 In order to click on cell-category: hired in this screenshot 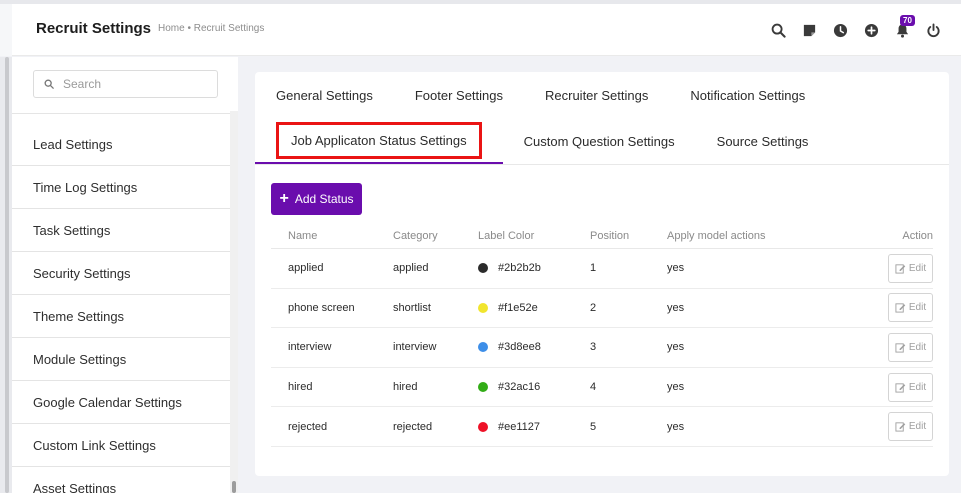, I will do `click(405, 387)`.